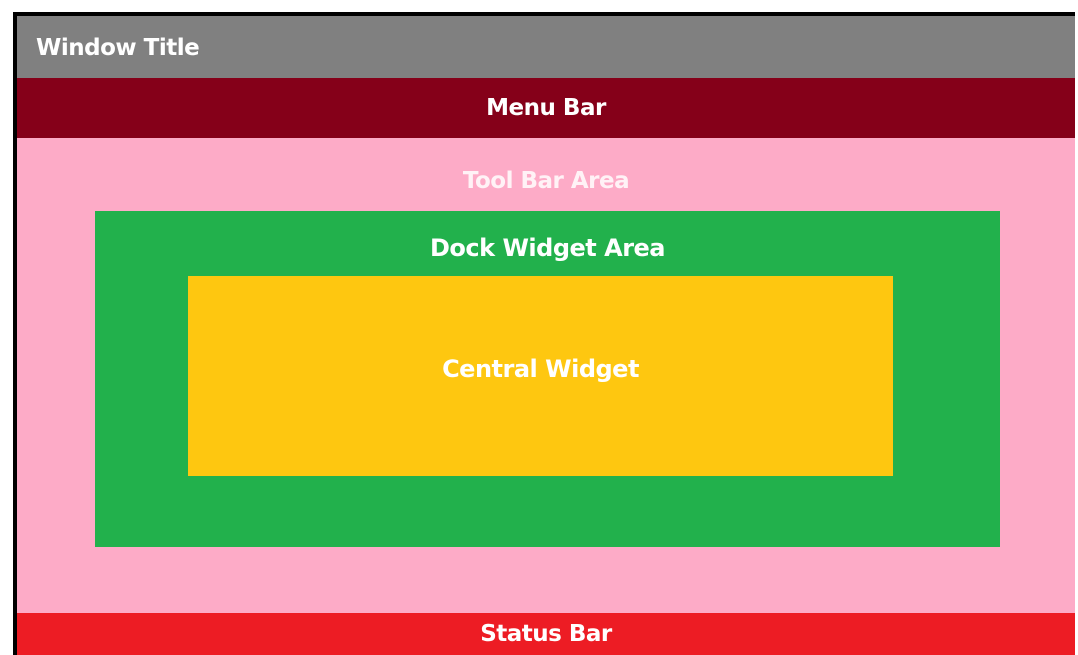  I want to click on dock-widget-area-label: Dock Widget Area, so click(548, 248).